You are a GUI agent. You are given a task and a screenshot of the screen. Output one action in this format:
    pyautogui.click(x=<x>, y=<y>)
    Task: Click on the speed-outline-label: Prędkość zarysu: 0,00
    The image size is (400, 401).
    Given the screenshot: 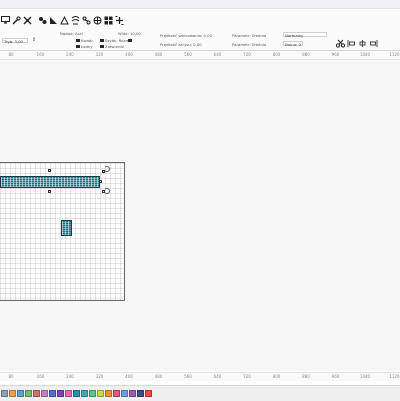 What is the action you would take?
    pyautogui.click(x=181, y=44)
    